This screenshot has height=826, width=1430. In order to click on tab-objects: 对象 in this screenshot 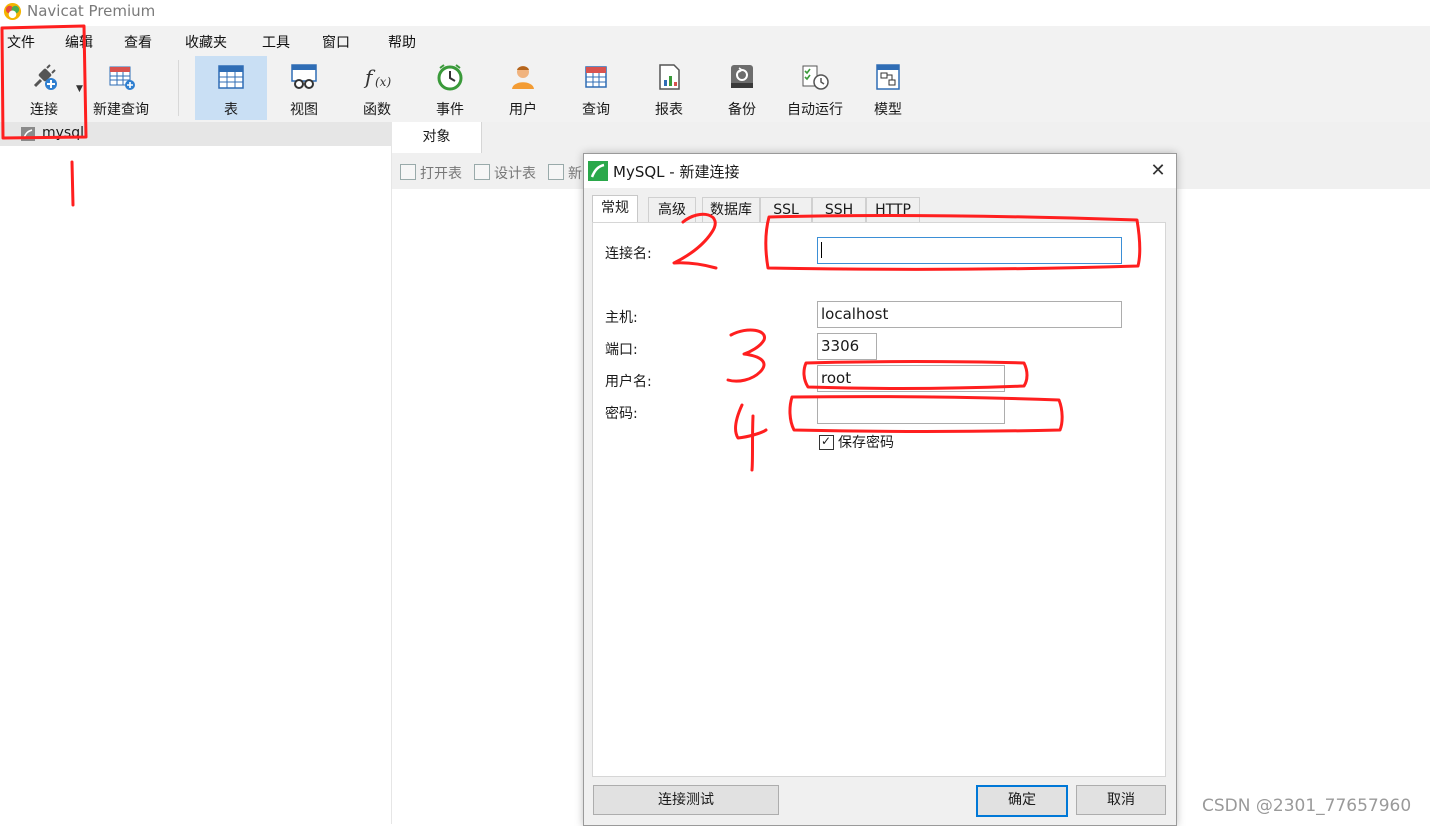, I will do `click(437, 137)`.